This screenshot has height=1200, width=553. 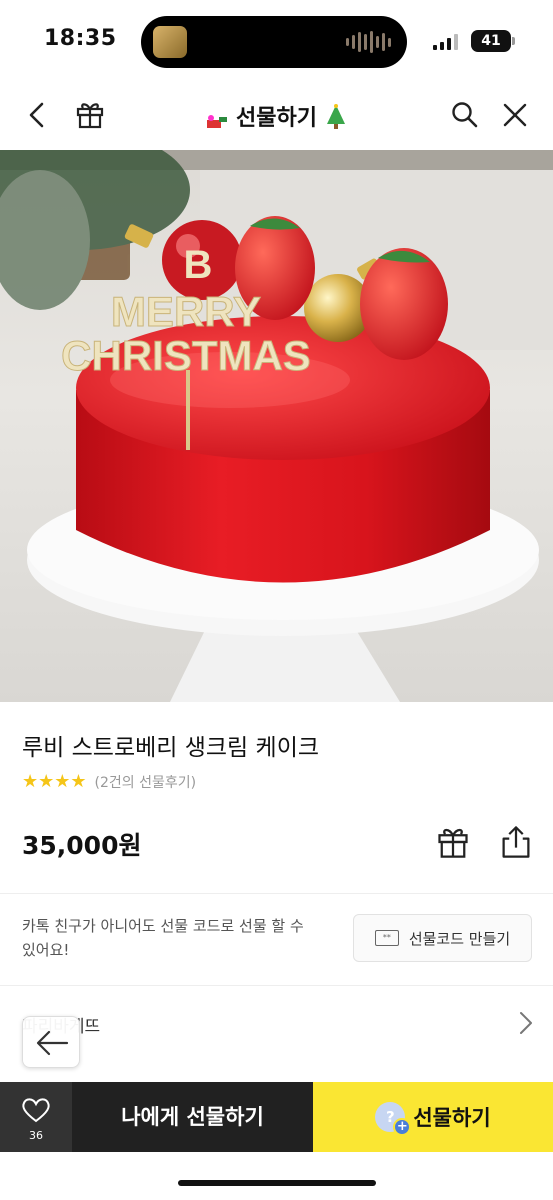 I want to click on search-icon, so click(x=465, y=115).